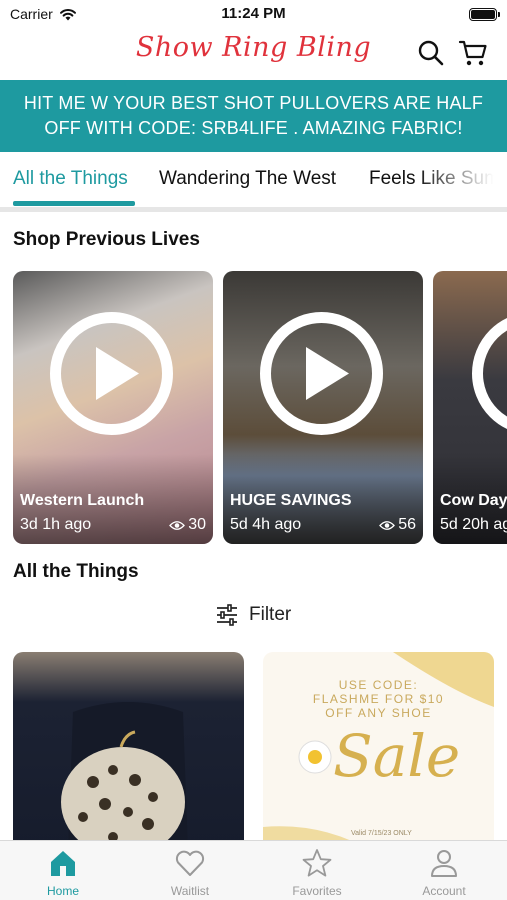 This screenshot has width=507, height=900. I want to click on tabs-fade, so click(462, 180).